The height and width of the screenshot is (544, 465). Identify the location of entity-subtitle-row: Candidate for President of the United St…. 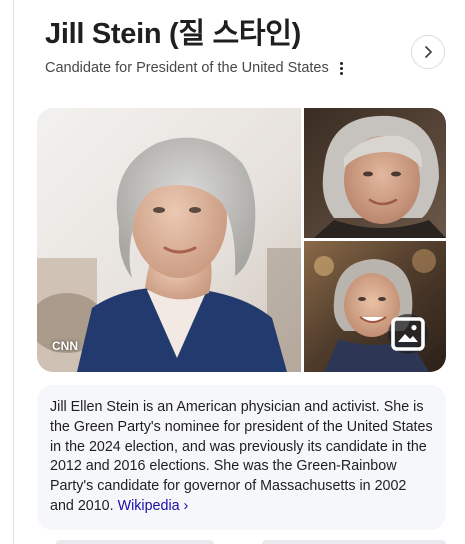
(197, 68).